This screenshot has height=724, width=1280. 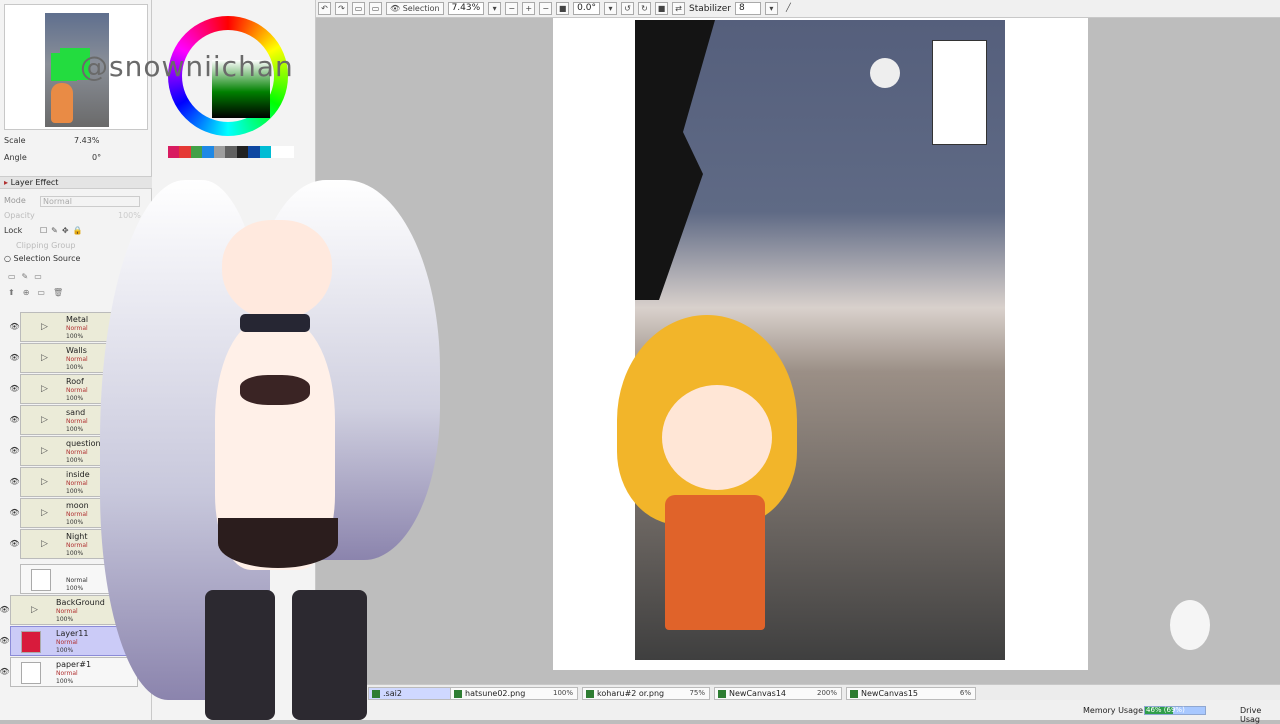 I want to click on zoom-fit-button: ■, so click(x=563, y=8).